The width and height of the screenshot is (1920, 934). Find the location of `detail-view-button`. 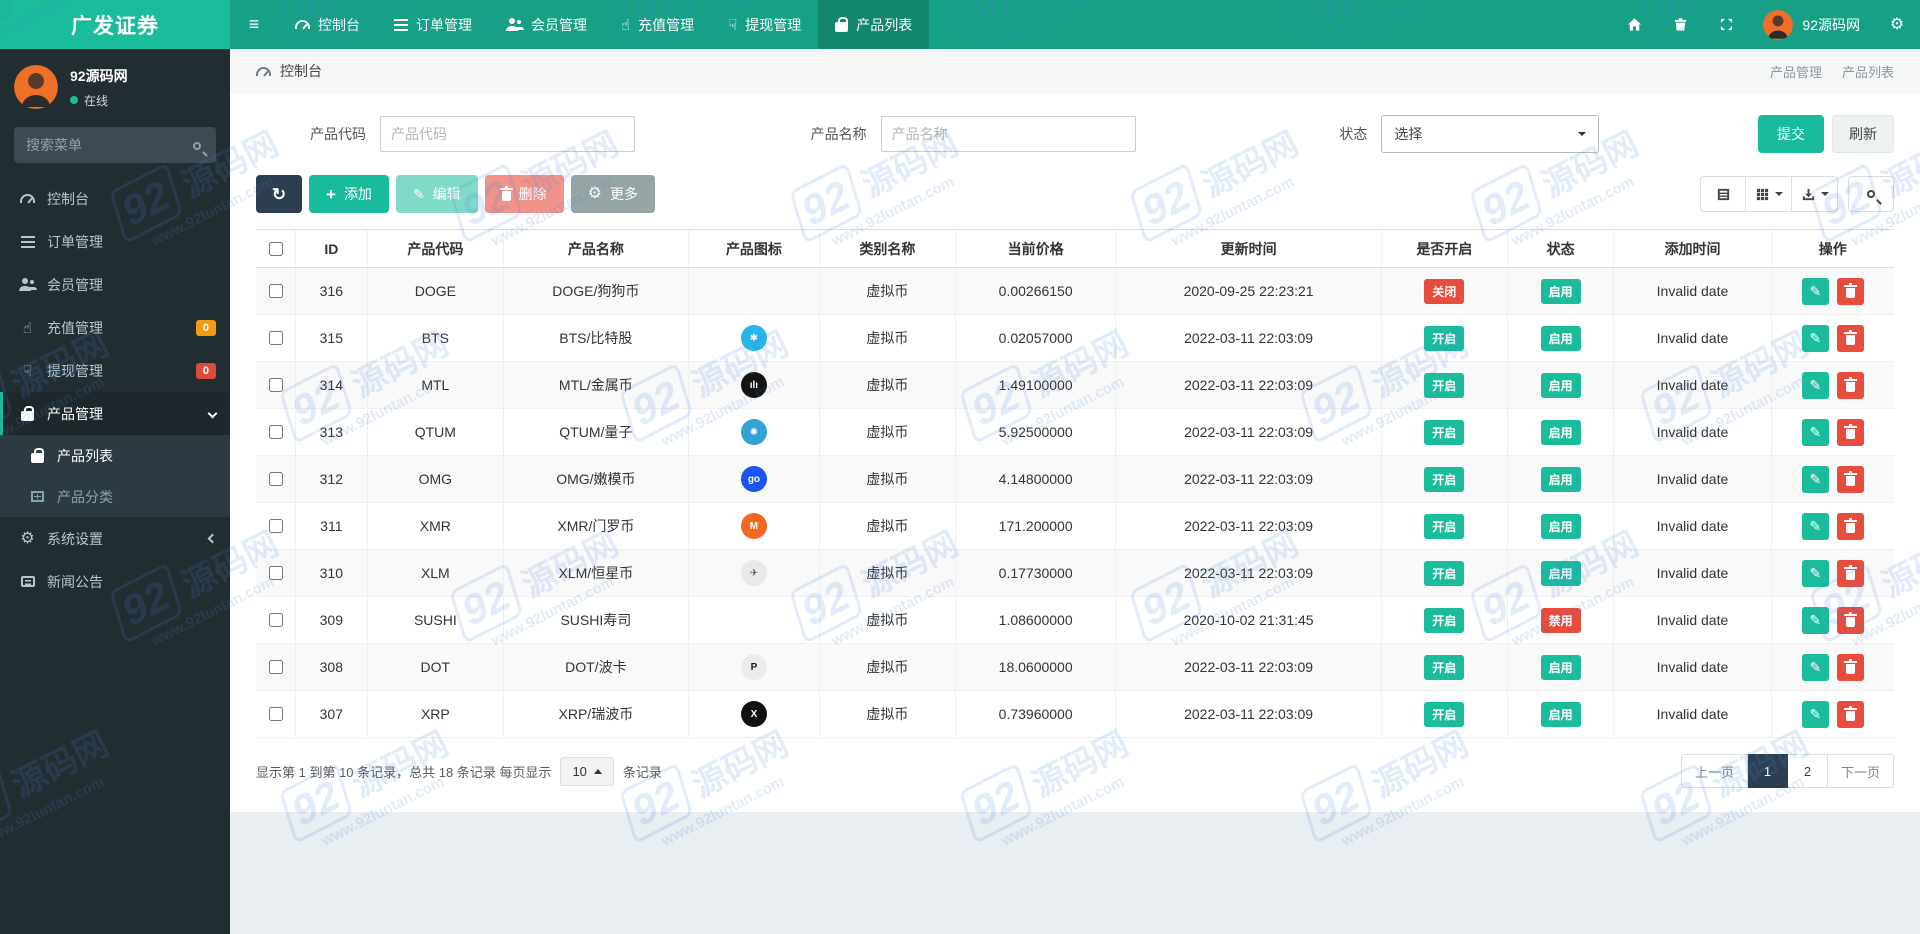

detail-view-button is located at coordinates (1723, 194).